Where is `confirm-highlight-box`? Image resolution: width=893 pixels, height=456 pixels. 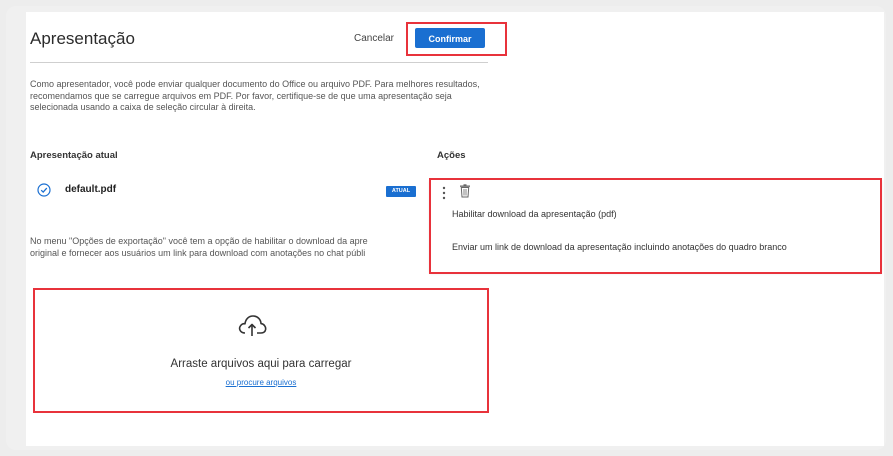
confirm-highlight-box is located at coordinates (456, 39).